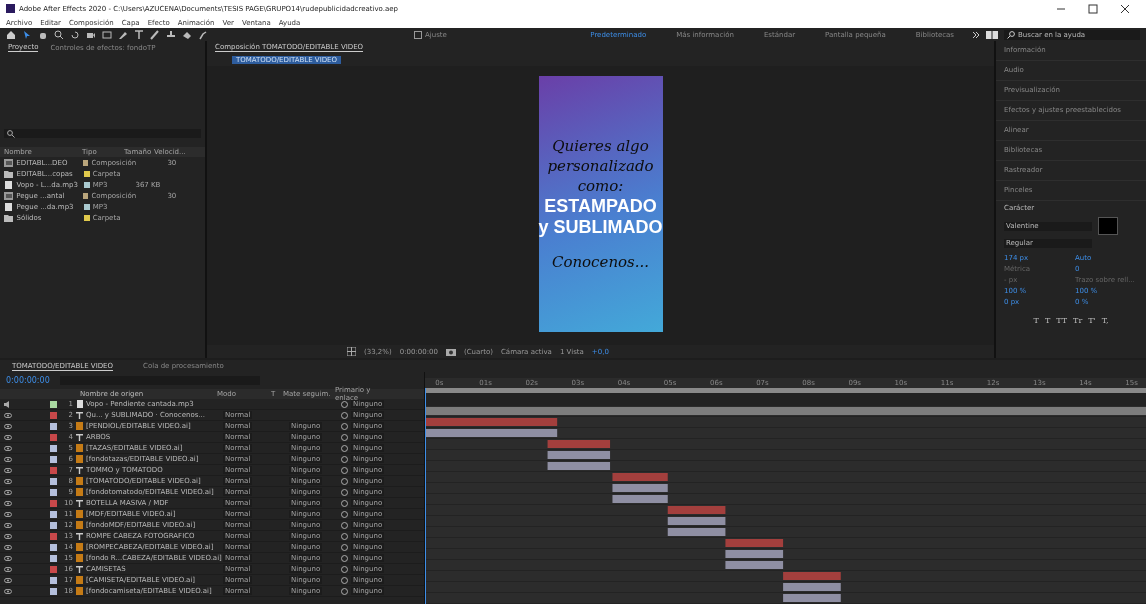 This screenshot has height=604, width=1146. I want to click on text-style-button: T,, so click(1105, 321).